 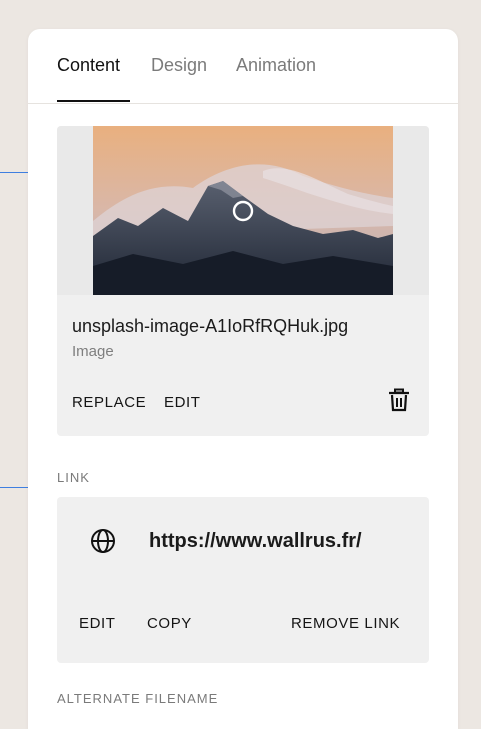 I want to click on guide-line-top, so click(x=14, y=172).